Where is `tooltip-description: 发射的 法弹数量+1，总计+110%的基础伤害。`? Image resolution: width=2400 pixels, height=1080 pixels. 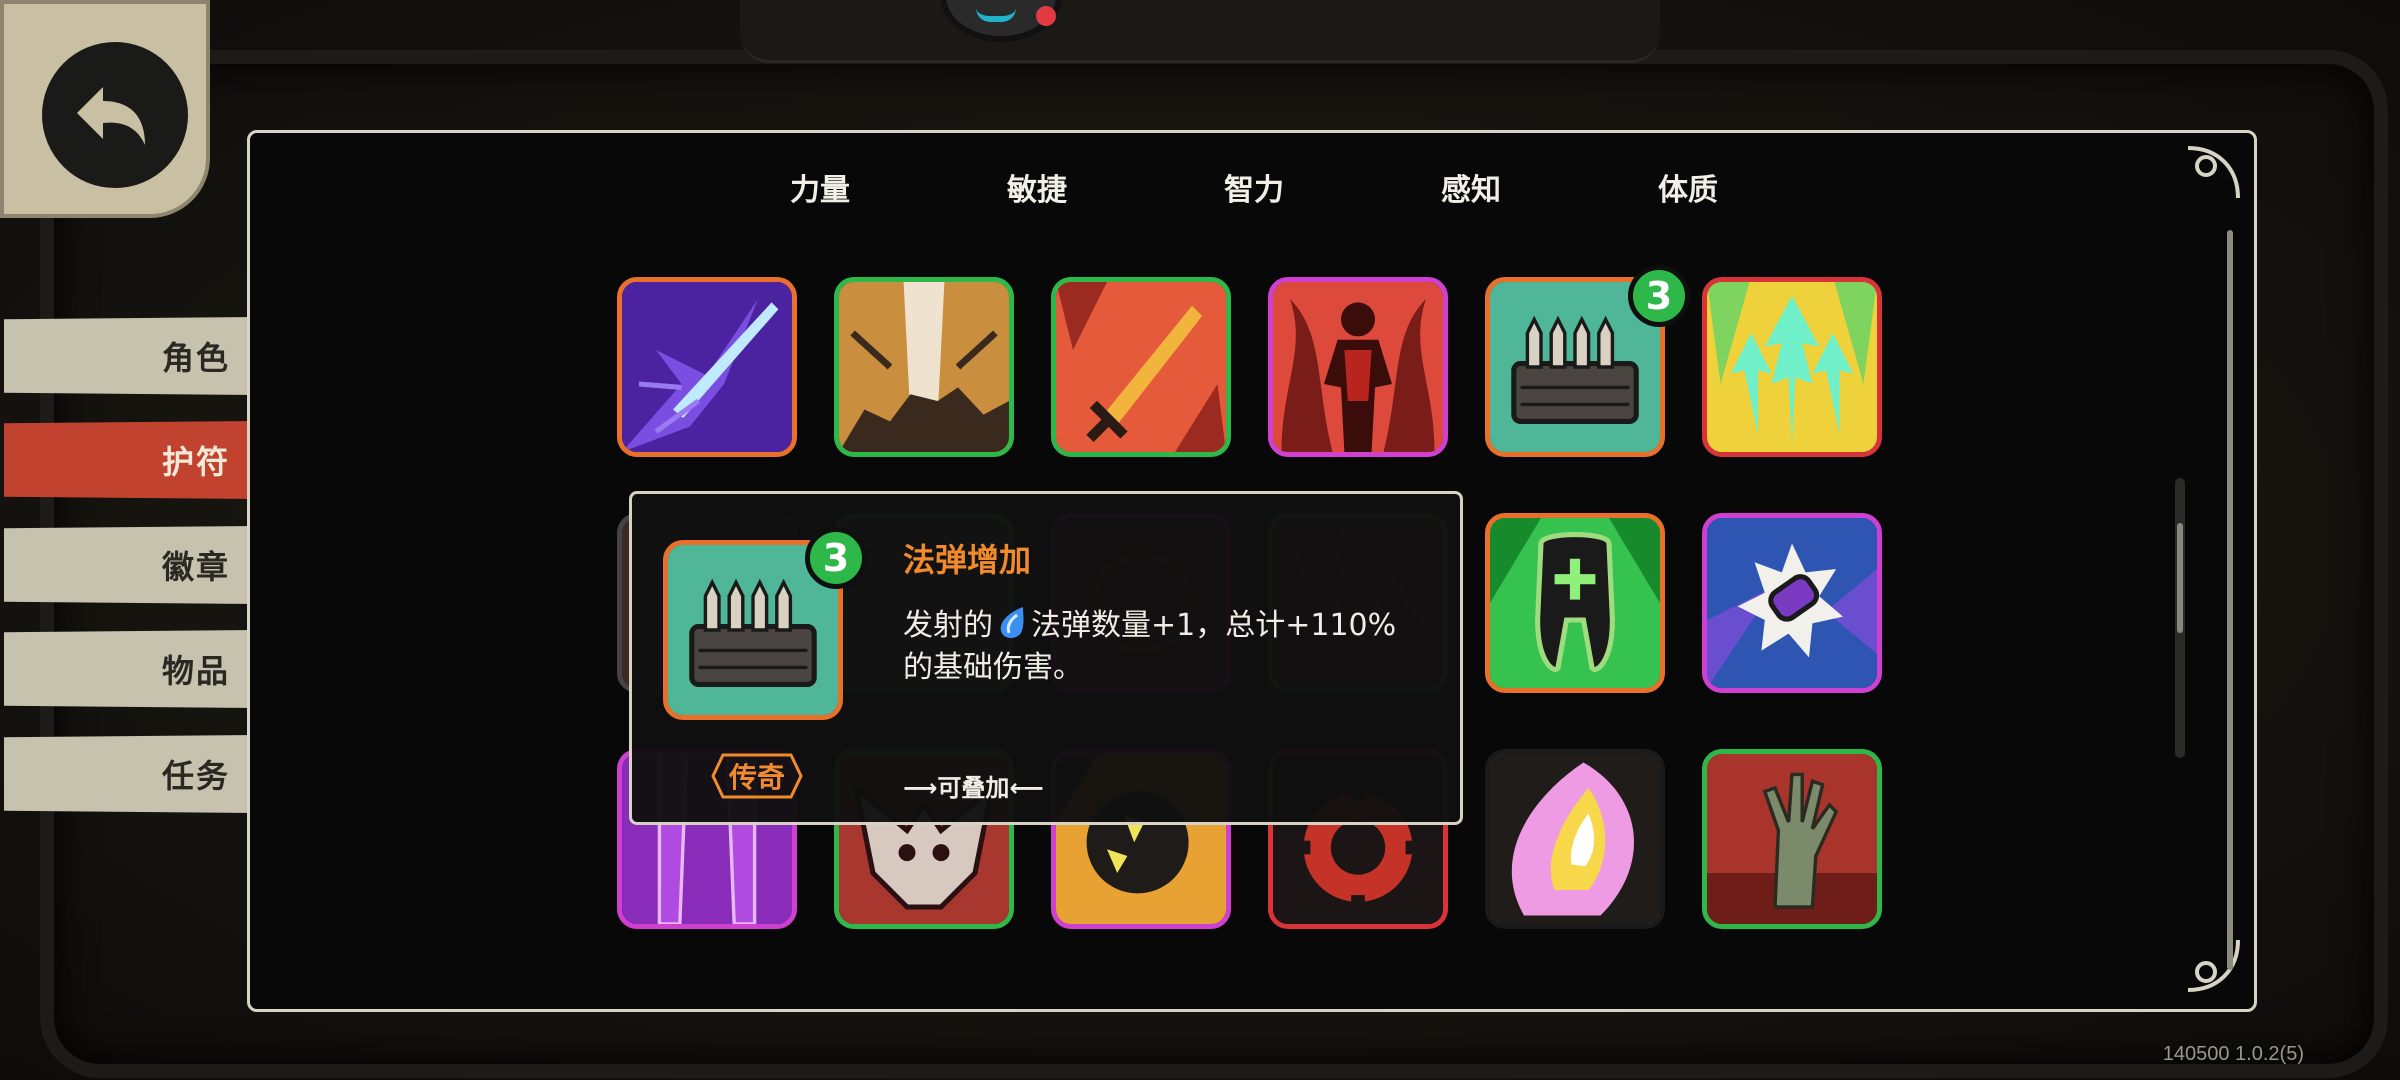
tooltip-description: 发射的 法弹数量+1，总计+110%的基础伤害。 is located at coordinates (1163, 647).